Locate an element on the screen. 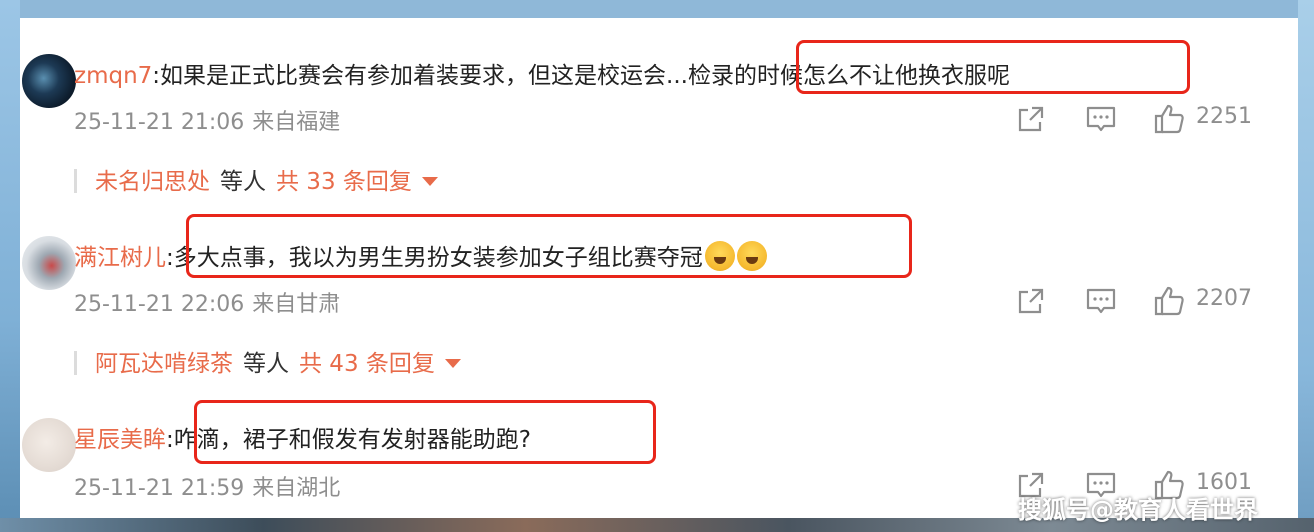 This screenshot has width=1314, height=532. comment-location: 来自甘肃 is located at coordinates (296, 304).